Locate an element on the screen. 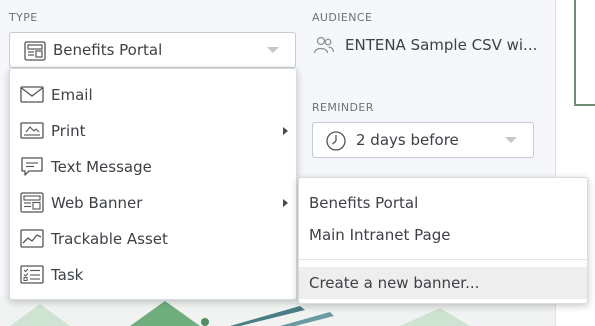 The height and width of the screenshot is (326, 595). menu-item-trackable-asset: Trackable Asset is located at coordinates (153, 239).